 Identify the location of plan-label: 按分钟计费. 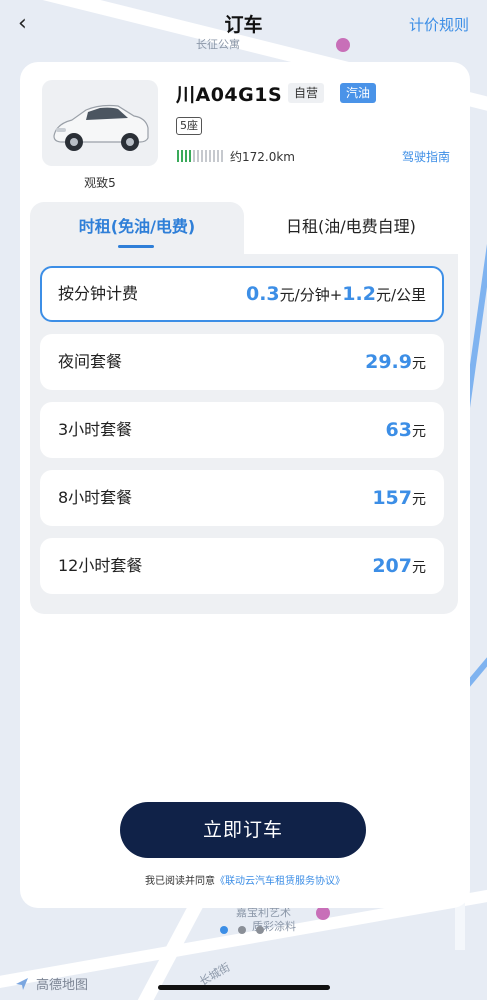
(98, 293).